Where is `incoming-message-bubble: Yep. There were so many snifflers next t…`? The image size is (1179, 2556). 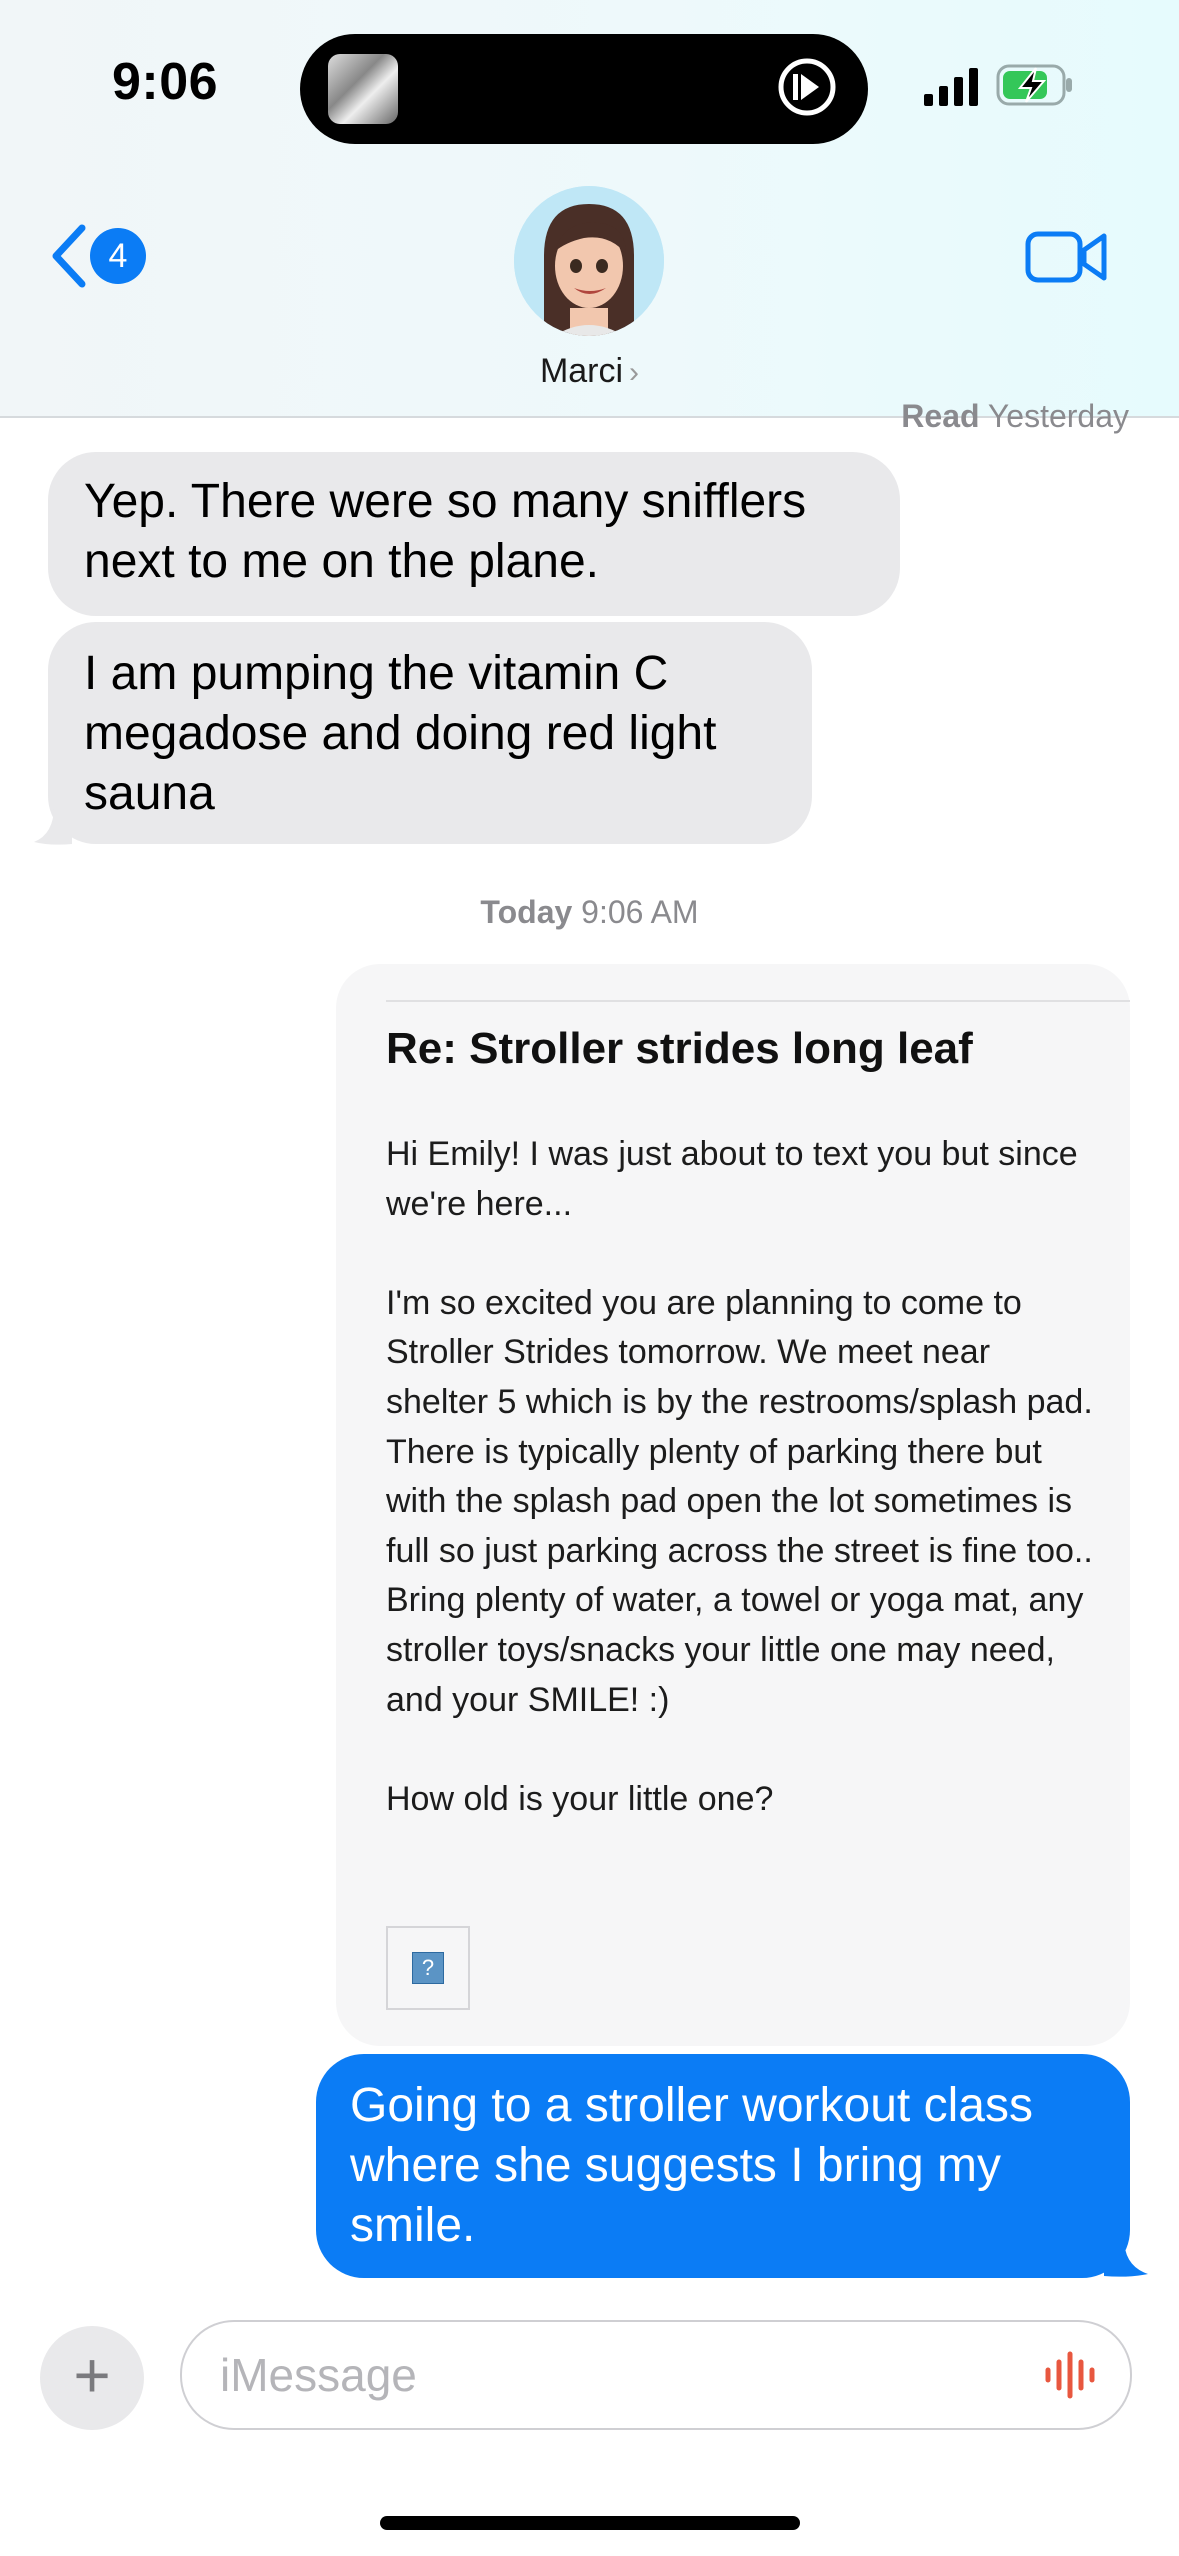
incoming-message-bubble: Yep. There were so many snifflers next t… is located at coordinates (474, 534).